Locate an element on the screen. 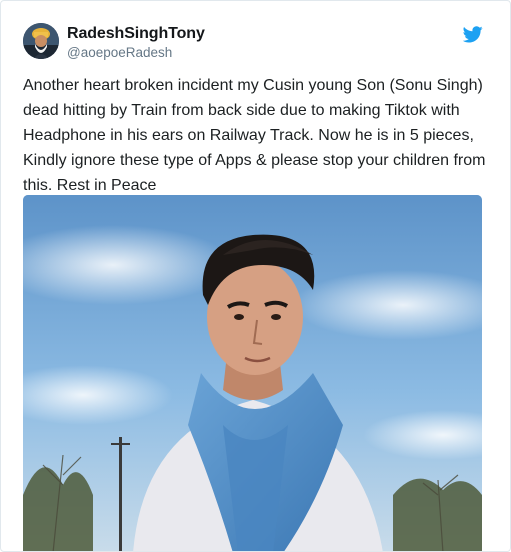  author-avatar is located at coordinates (41, 41).